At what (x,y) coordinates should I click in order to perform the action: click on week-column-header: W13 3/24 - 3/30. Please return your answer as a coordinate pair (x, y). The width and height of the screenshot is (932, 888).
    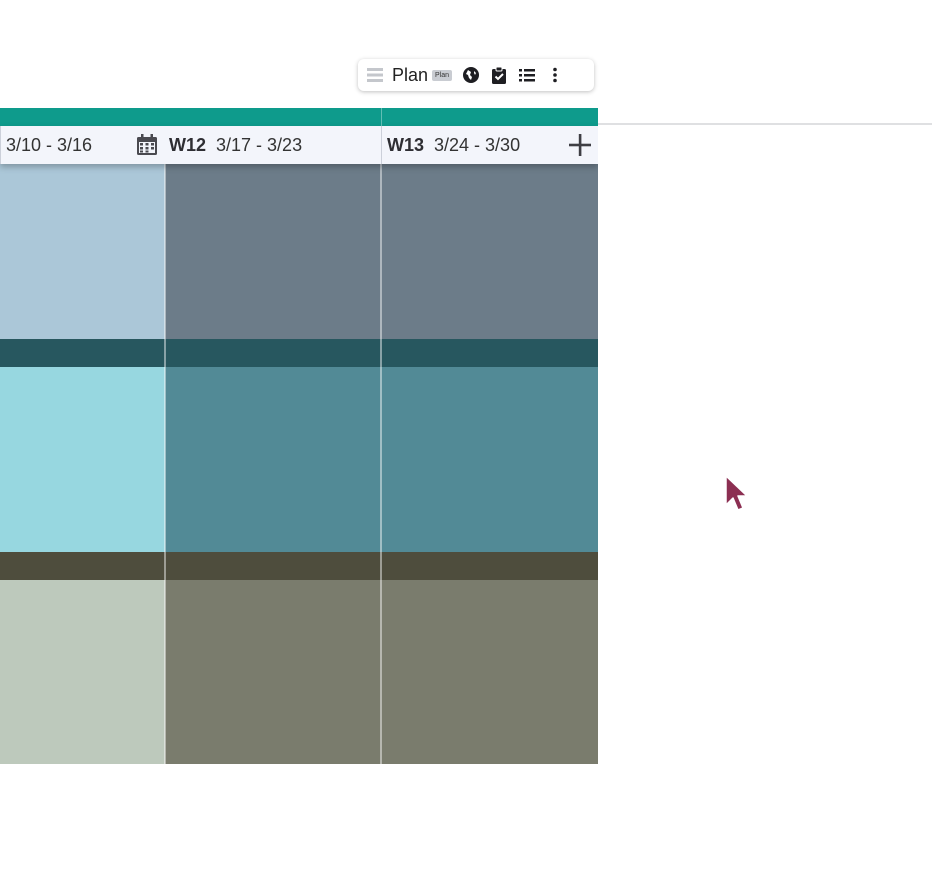
    Looking at the image, I should click on (453, 145).